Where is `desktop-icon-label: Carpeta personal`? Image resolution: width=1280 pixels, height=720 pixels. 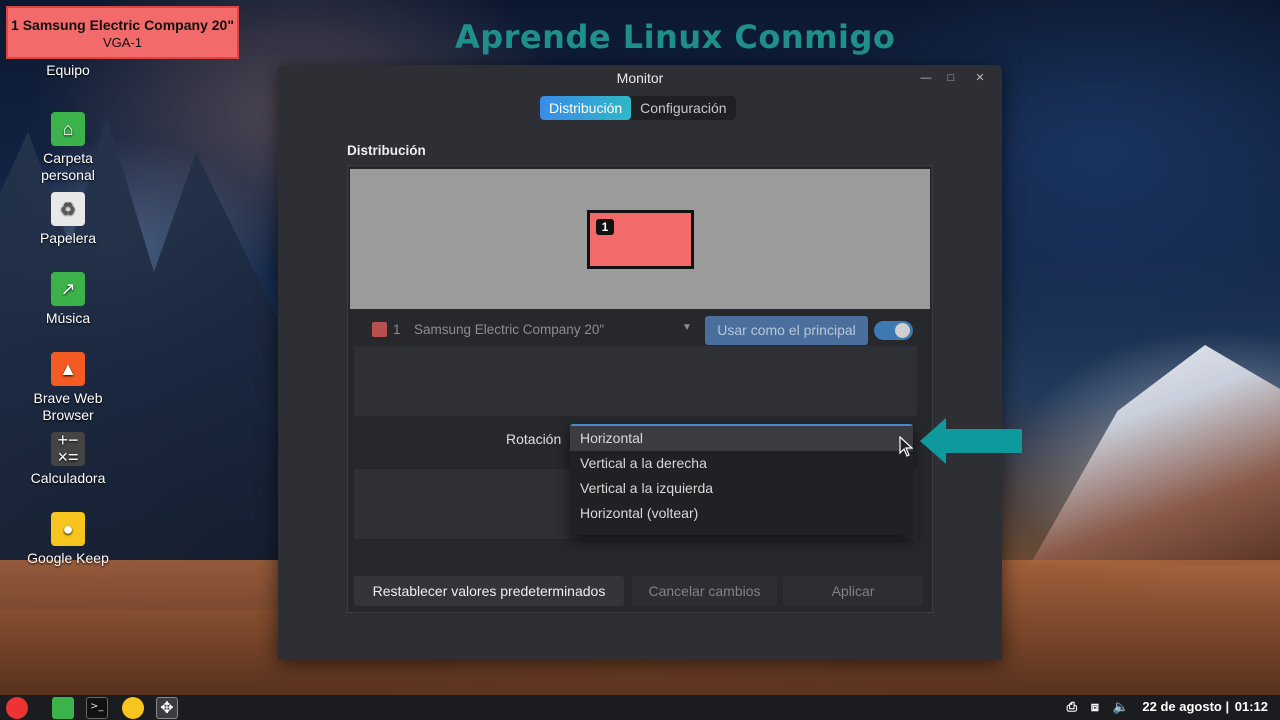 desktop-icon-label: Carpeta personal is located at coordinates (68, 166).